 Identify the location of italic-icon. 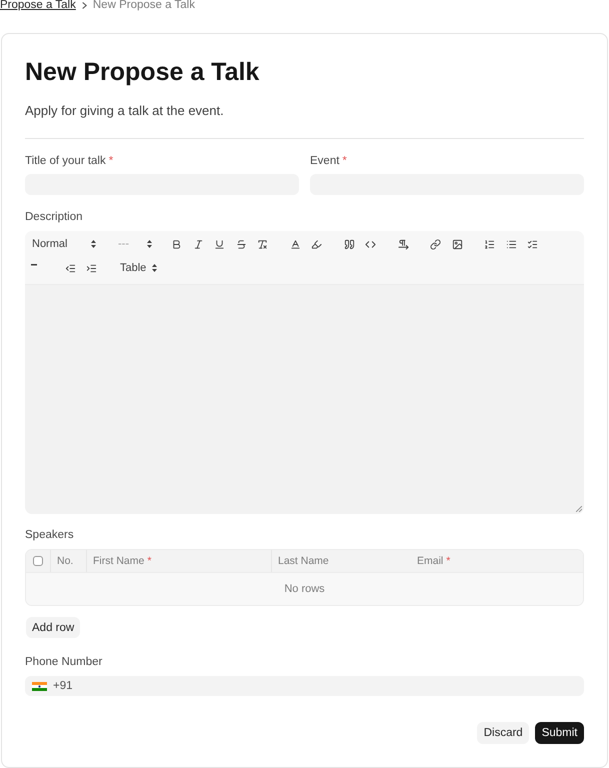
(198, 244).